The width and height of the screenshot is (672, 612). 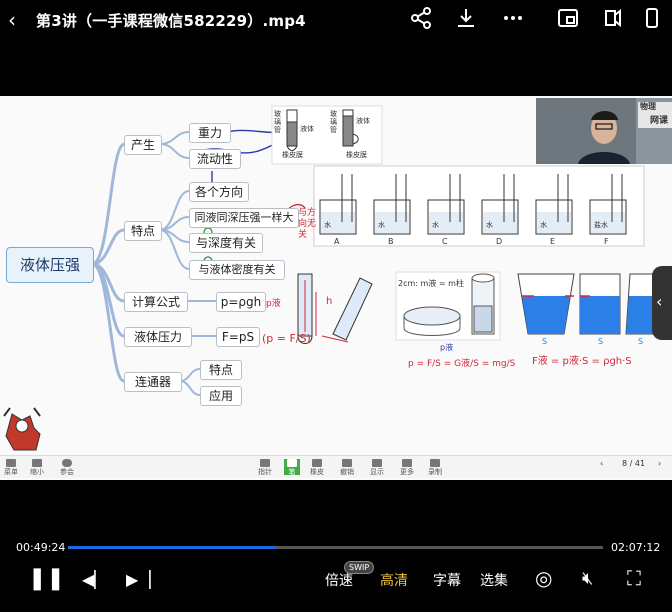 I want to click on share-icon, so click(x=421, y=18).